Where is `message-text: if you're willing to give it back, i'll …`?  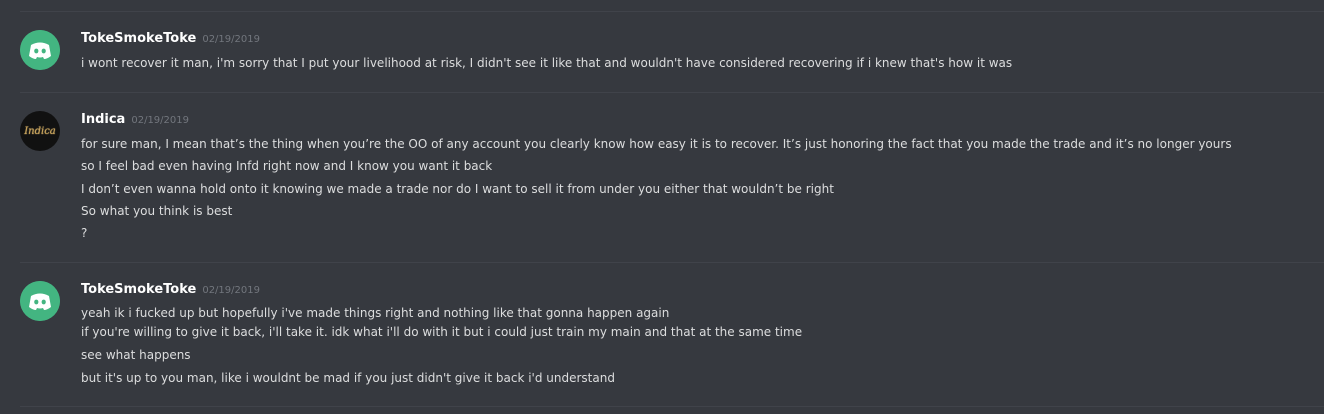 message-text: if you're willing to give it back, i'll … is located at coordinates (442, 332).